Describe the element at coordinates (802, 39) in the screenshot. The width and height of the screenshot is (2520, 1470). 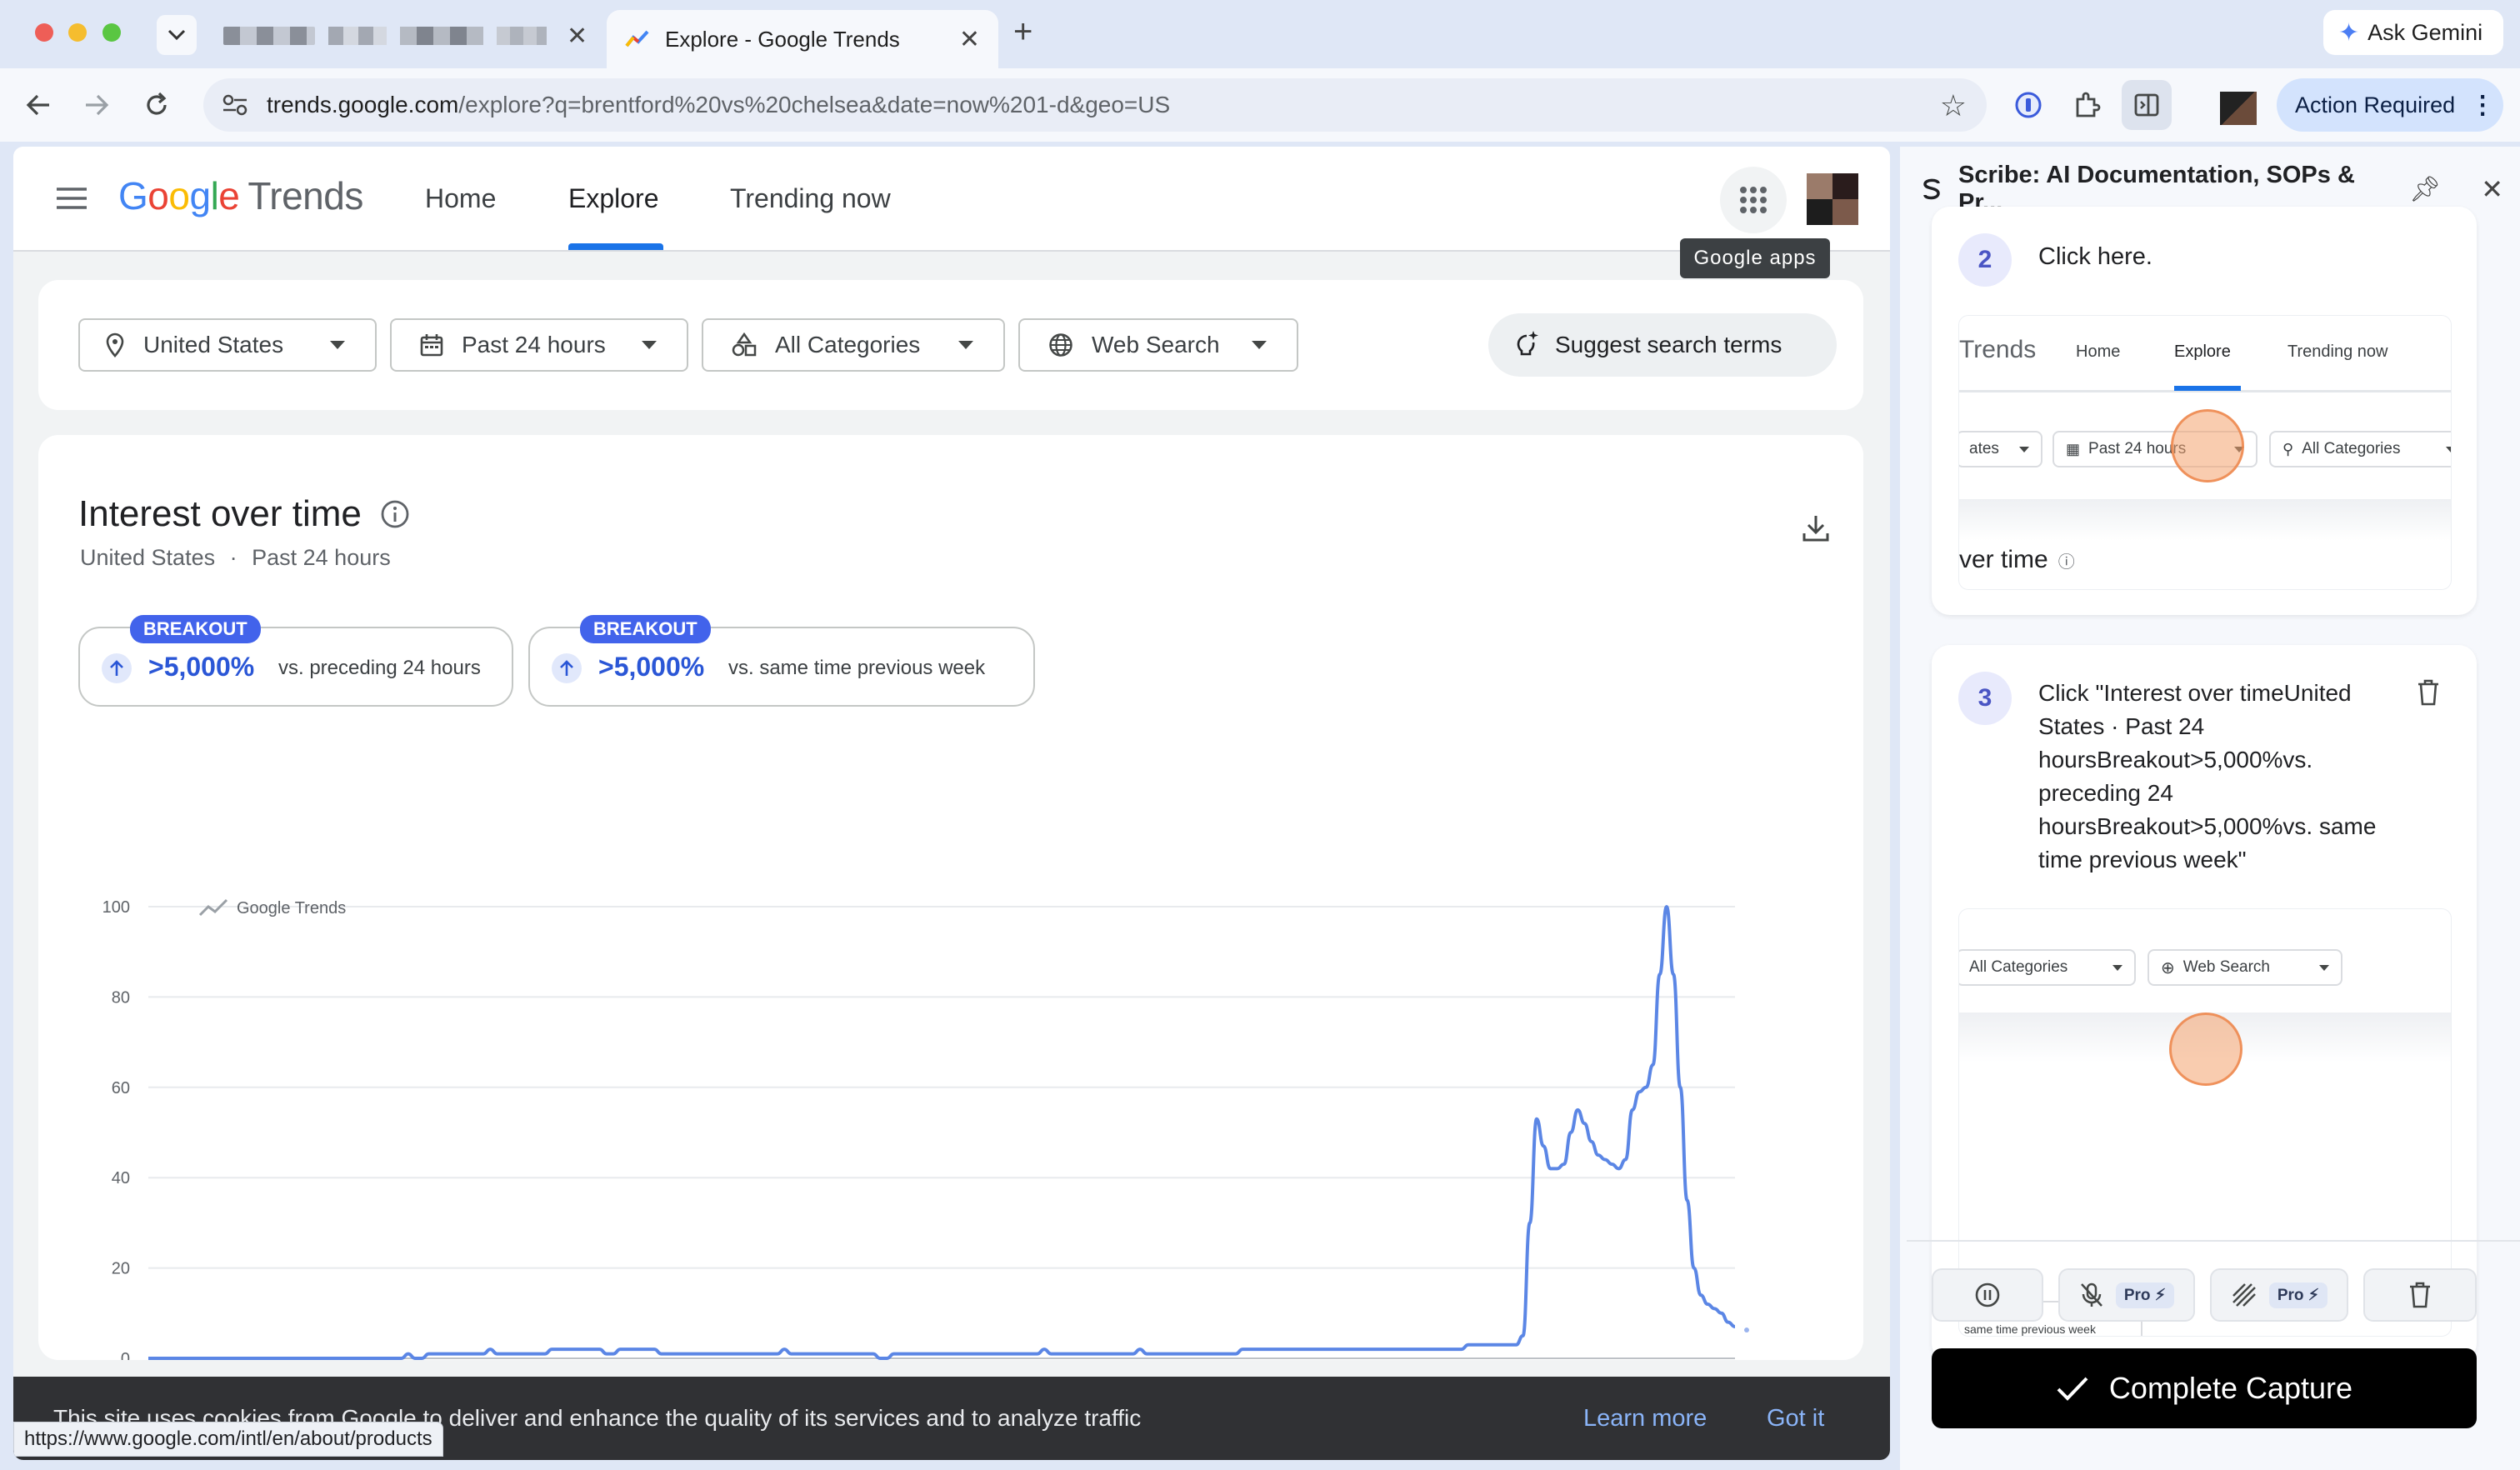
I see `tab-active: Explore - Google Trends ✕` at that location.